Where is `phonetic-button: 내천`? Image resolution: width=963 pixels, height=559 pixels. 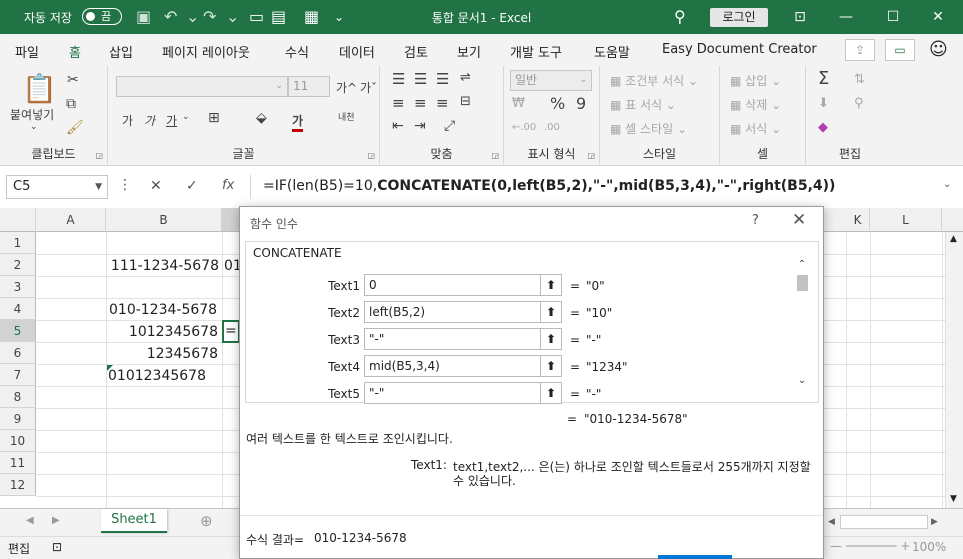
phonetic-button: 내천 is located at coordinates (346, 116).